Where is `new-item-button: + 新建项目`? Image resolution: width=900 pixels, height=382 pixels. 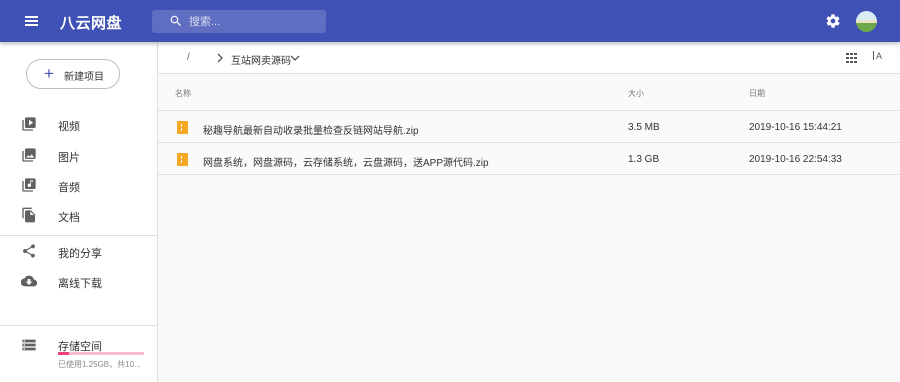 new-item-button: + 新建项目 is located at coordinates (73, 74).